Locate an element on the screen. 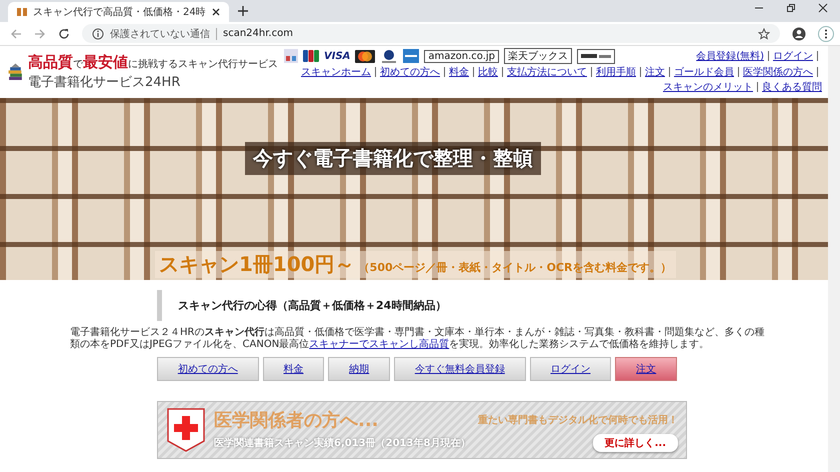 The height and width of the screenshot is (472, 840). banner-subtitle: 重たい専門書もデジタル化で何時でも活用！ is located at coordinates (578, 420).